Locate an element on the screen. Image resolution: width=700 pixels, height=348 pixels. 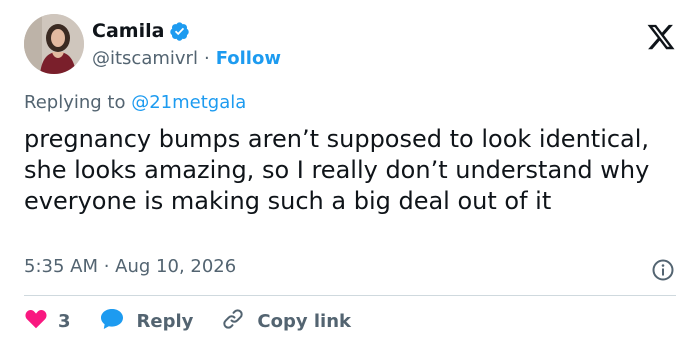
replying-prefix: Replying to is located at coordinates (78, 102).